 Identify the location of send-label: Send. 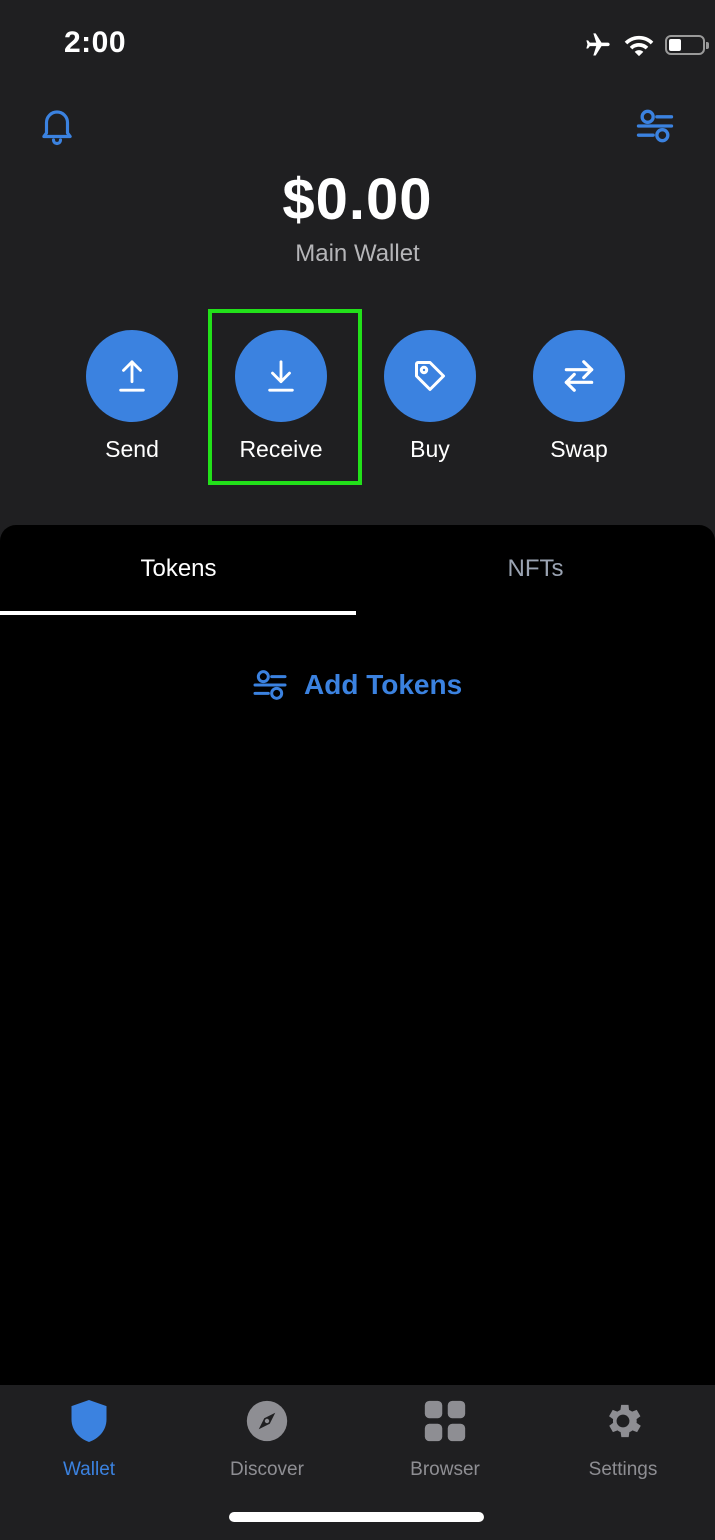
(132, 449).